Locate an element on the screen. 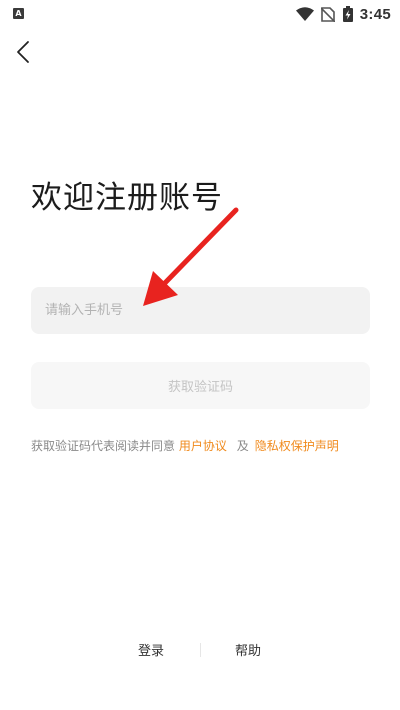 The width and height of the screenshot is (400, 710). bottom-divider is located at coordinates (200, 650).